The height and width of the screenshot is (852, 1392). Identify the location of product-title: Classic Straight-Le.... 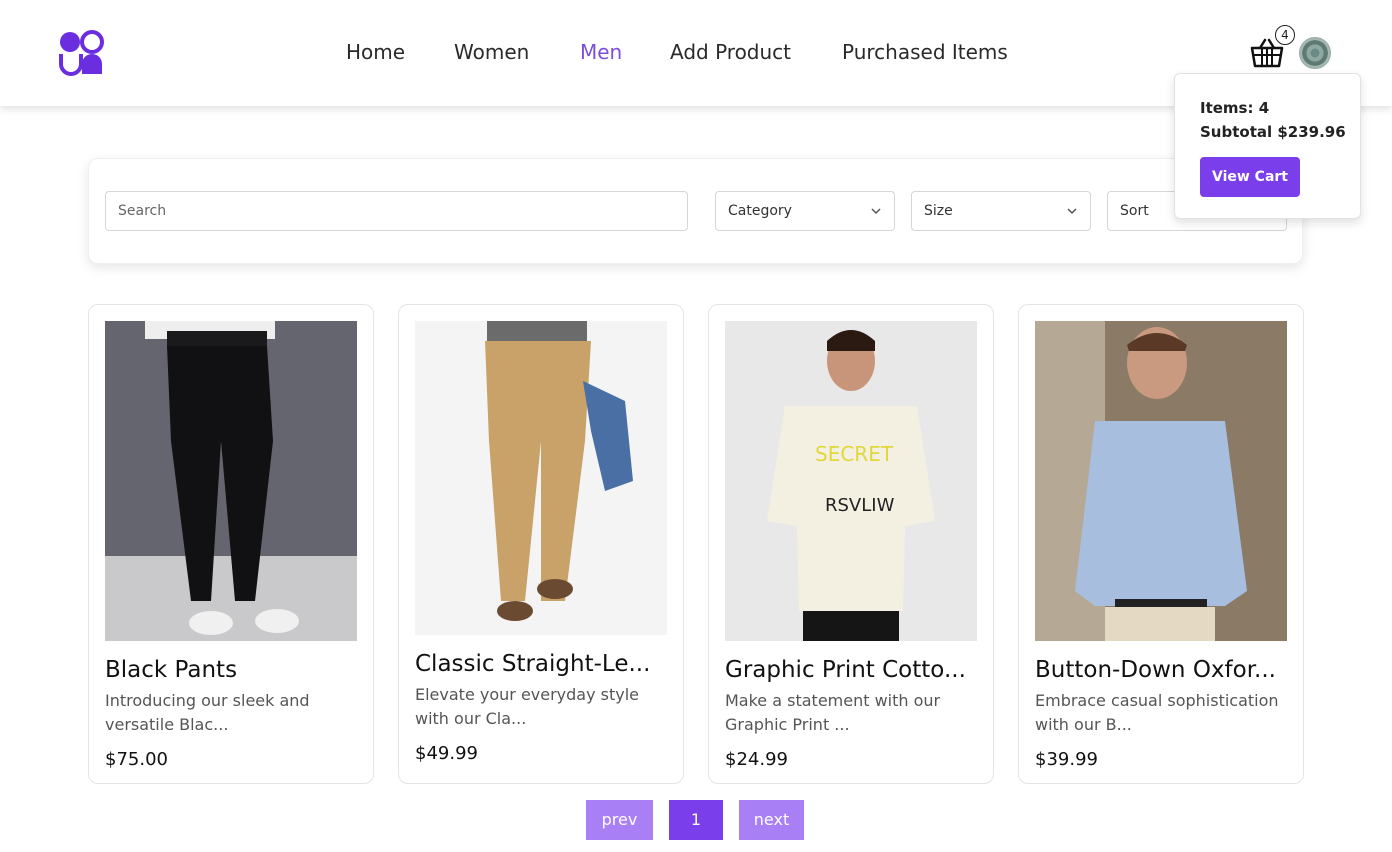
(533, 664).